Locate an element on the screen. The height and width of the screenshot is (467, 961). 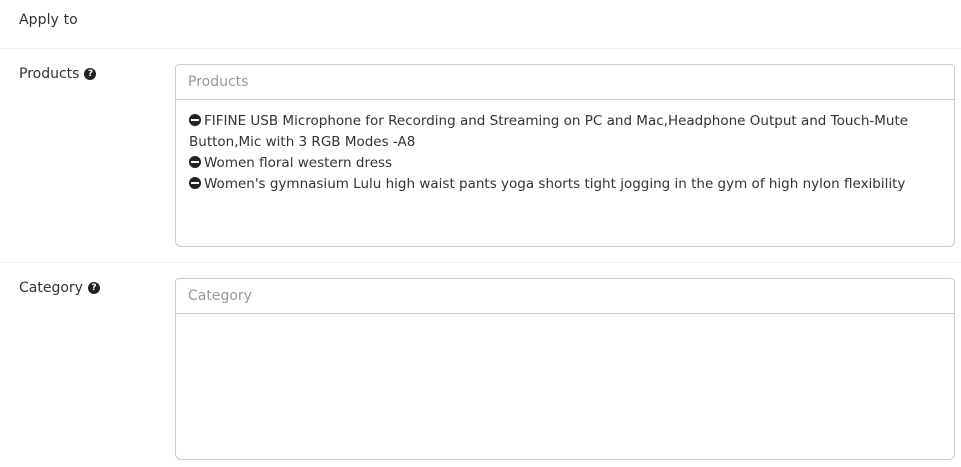
list-item: Women floral western dress is located at coordinates (565, 163).